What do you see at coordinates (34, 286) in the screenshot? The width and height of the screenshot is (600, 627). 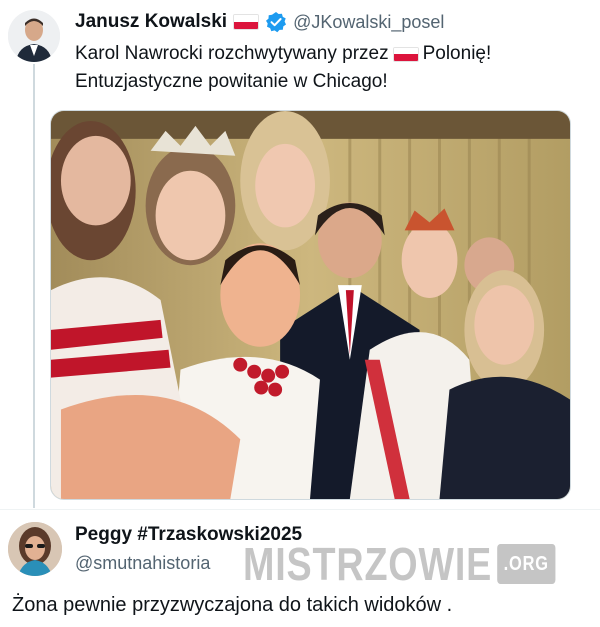 I see `thread-connector-line` at bounding box center [34, 286].